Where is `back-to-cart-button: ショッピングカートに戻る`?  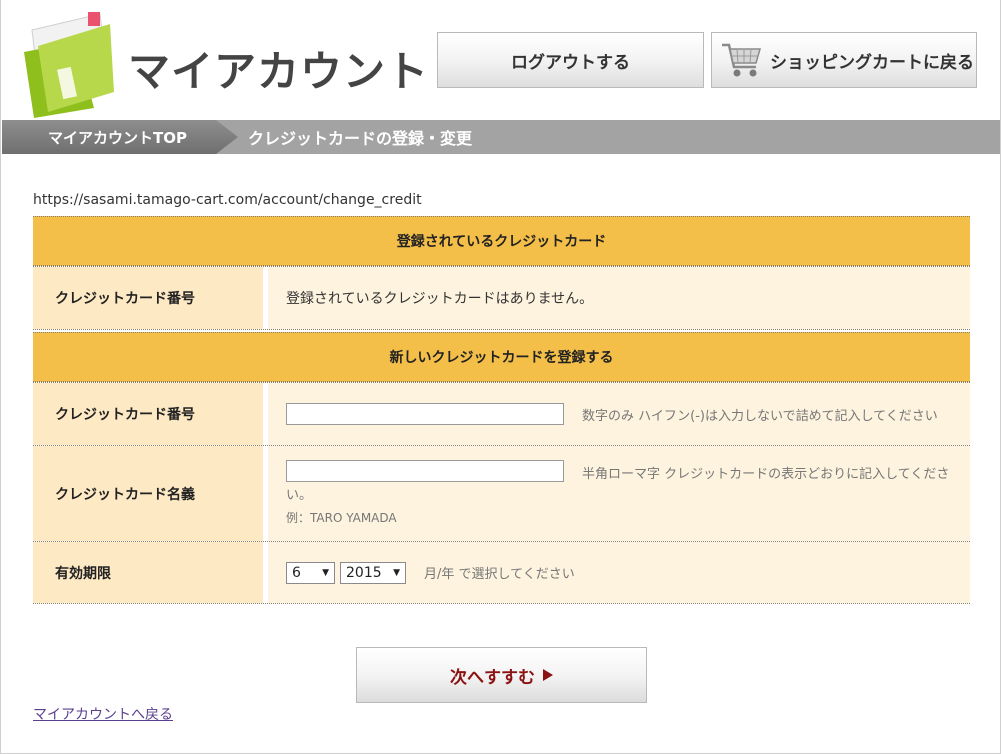 back-to-cart-button: ショッピングカートに戻る is located at coordinates (844, 60).